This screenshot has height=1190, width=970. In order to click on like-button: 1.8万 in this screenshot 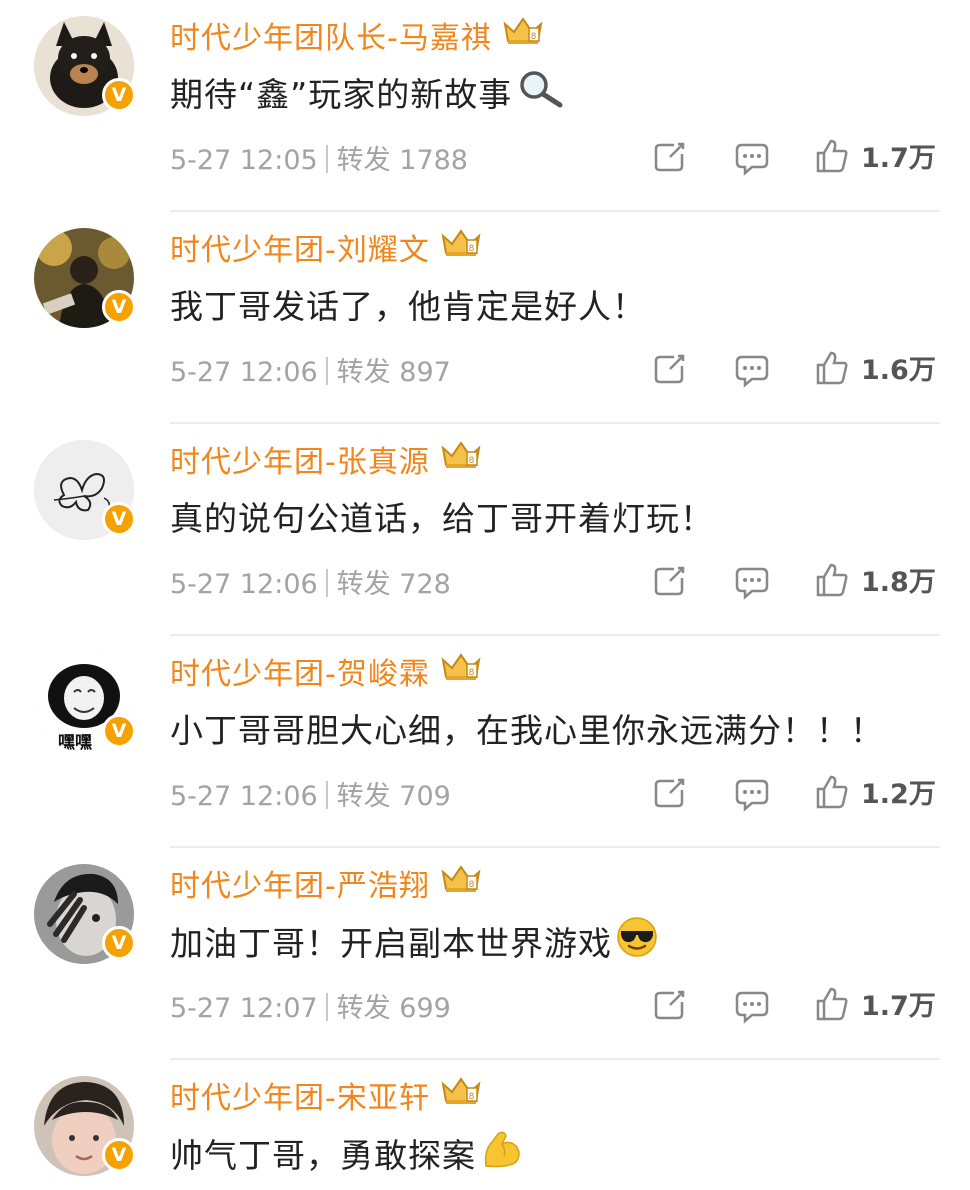, I will do `click(875, 579)`.